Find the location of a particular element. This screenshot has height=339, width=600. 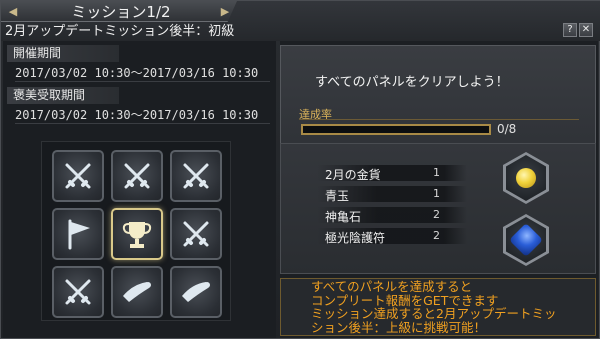

info-line: コンプリート報酬をGETできます is located at coordinates (405, 300).